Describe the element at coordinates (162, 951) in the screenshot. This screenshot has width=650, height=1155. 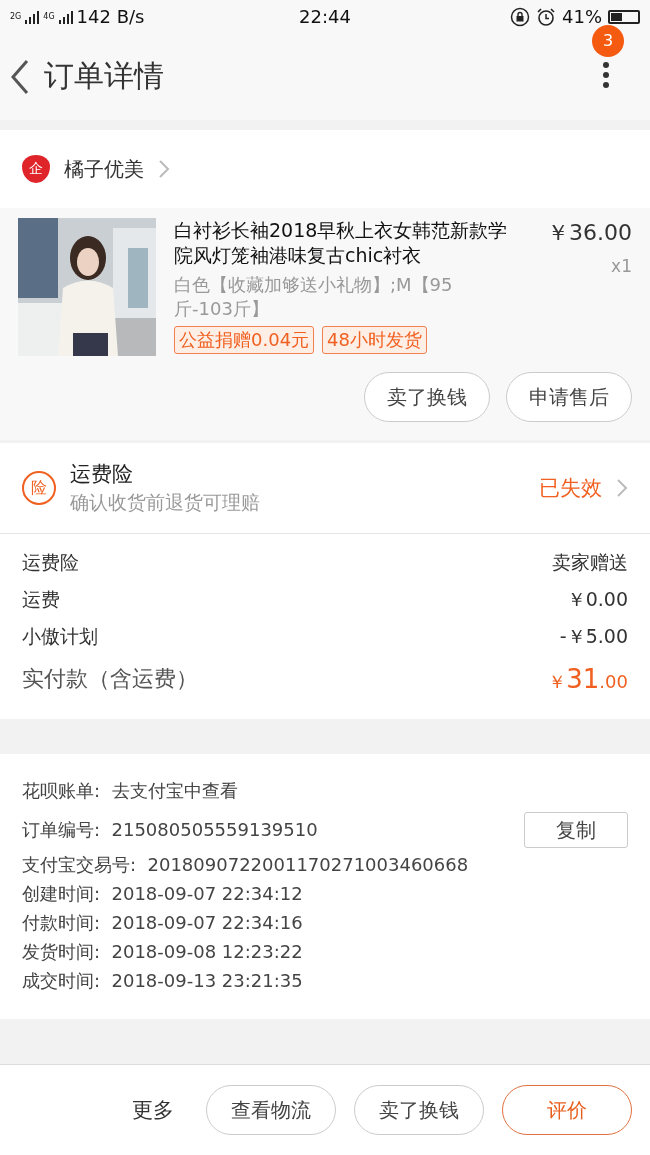
I see `info-text: 发货时间: 2018-09-08 12:23:22` at that location.